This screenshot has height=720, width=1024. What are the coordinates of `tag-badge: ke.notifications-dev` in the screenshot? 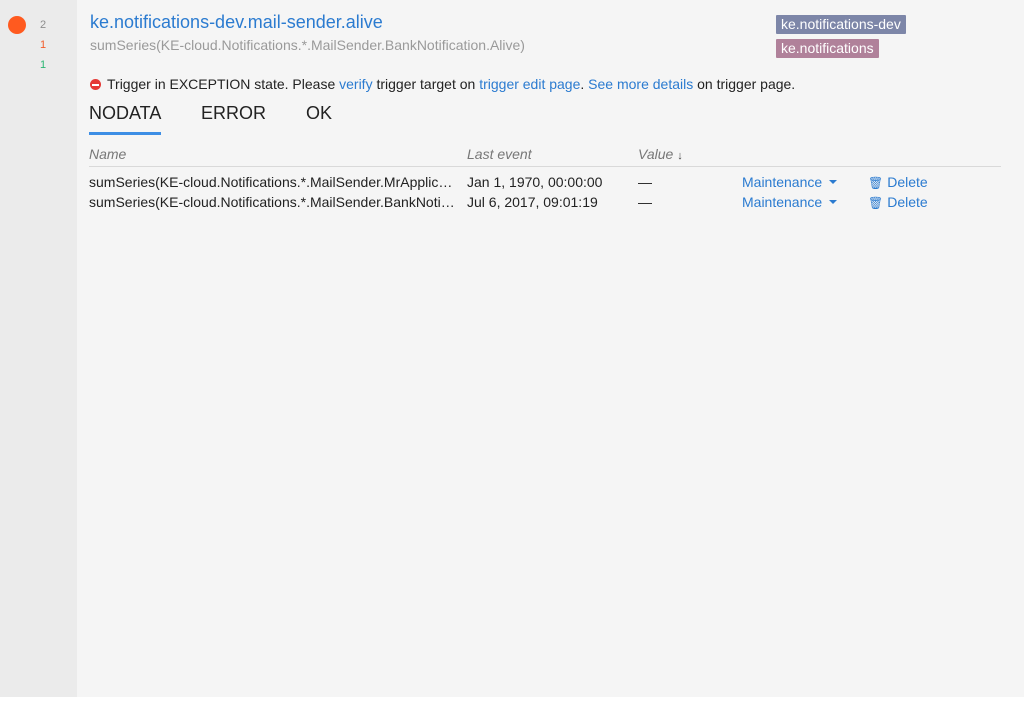 It's located at (841, 24).